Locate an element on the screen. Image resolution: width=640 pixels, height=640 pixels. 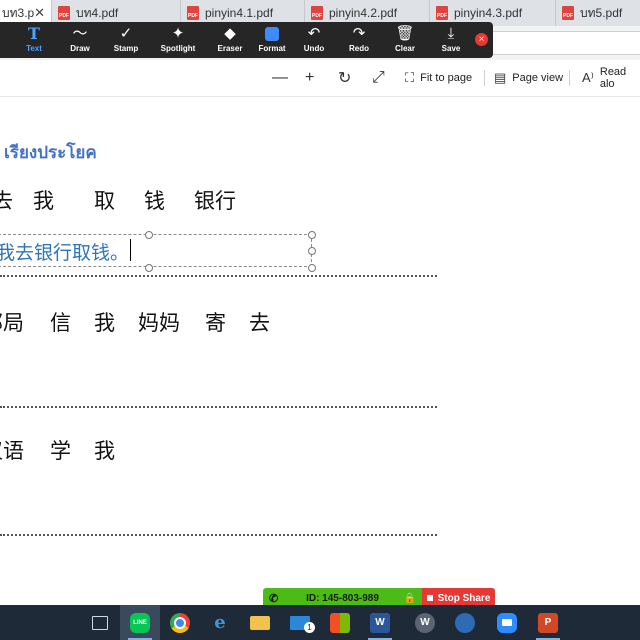
tool-label: Text is located at coordinates (34, 48).